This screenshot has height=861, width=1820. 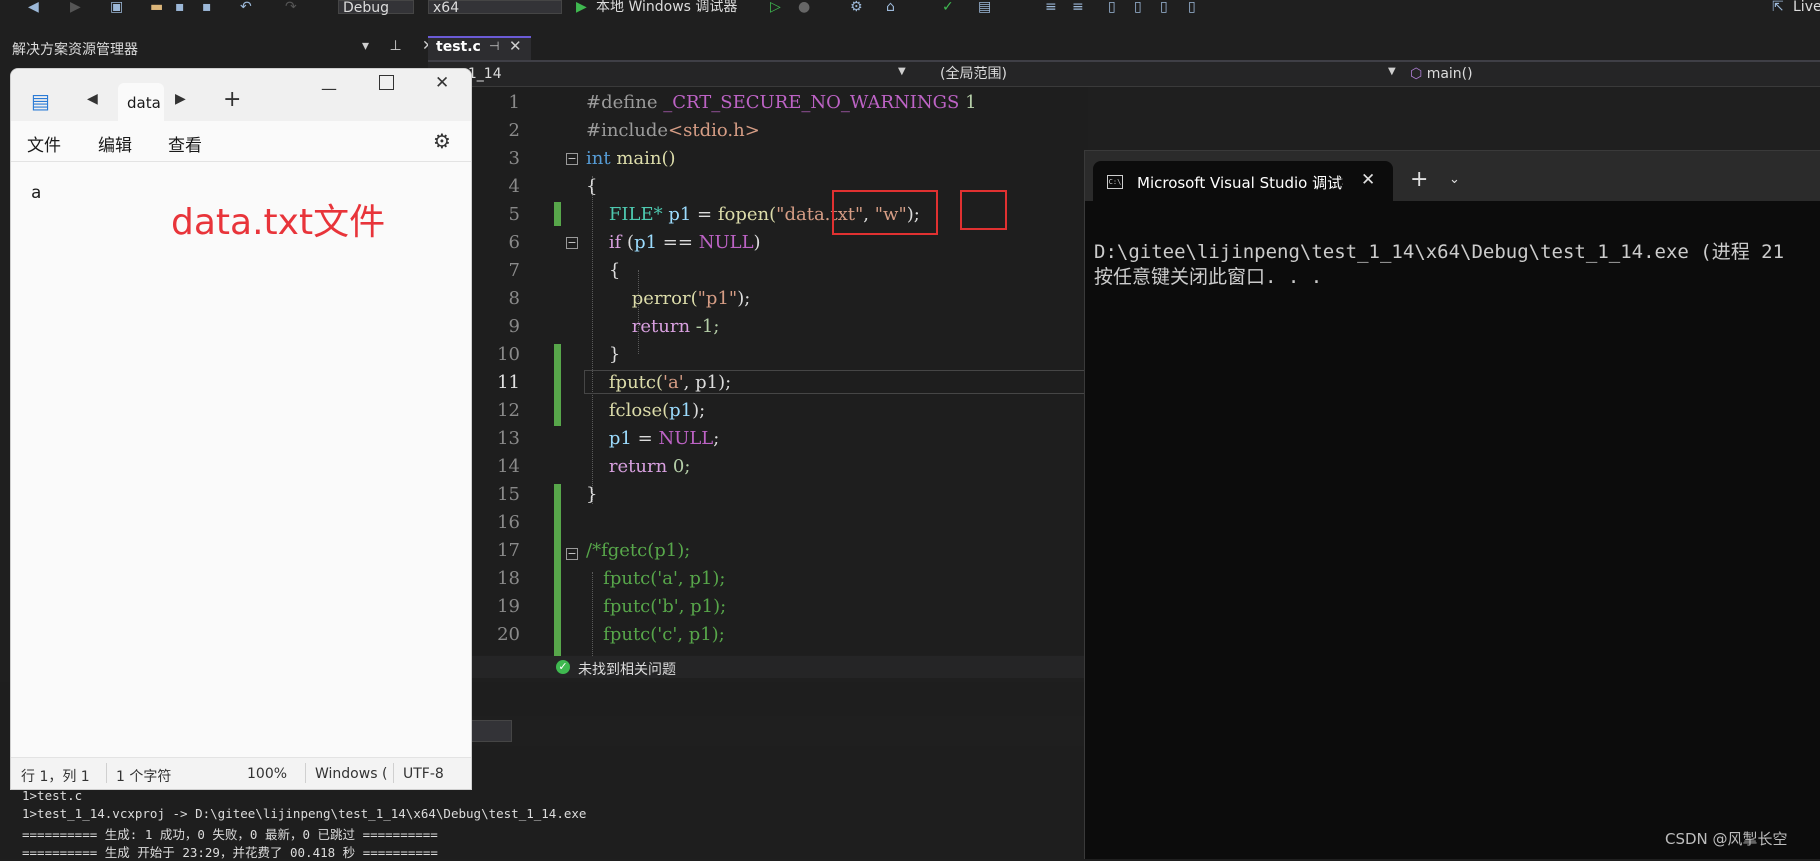 What do you see at coordinates (885, 212) in the screenshot?
I see `highlight-box` at bounding box center [885, 212].